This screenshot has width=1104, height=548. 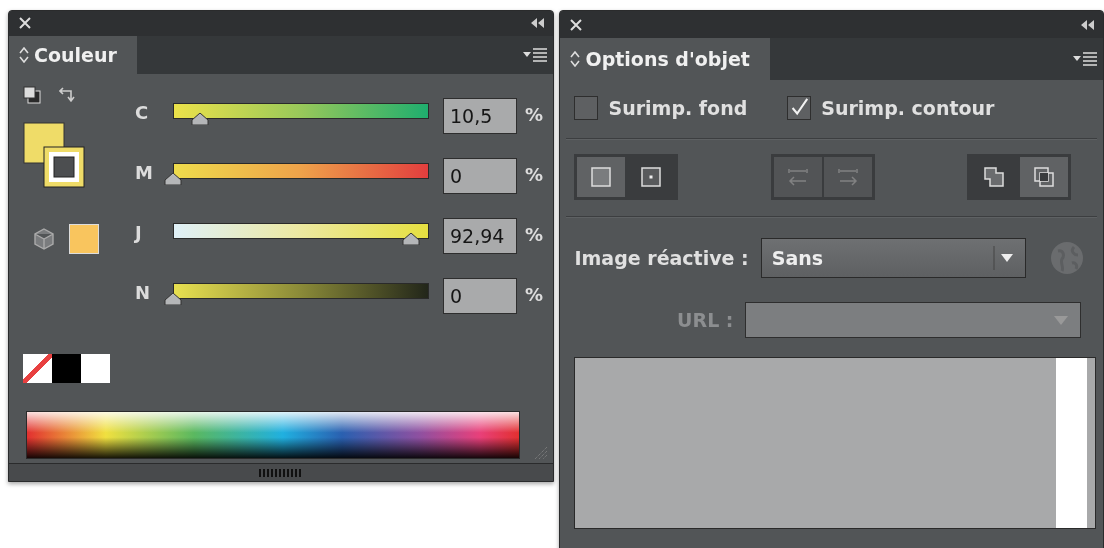 What do you see at coordinates (908, 108) in the screenshot?
I see `checkbox-label: Surimp. contour` at bounding box center [908, 108].